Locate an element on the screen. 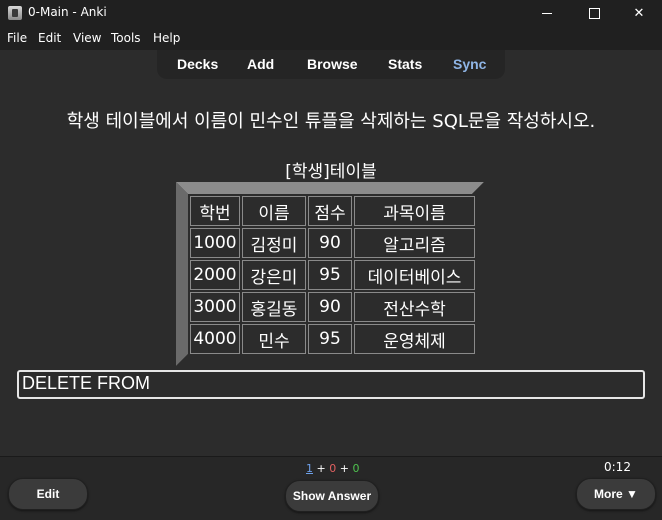  edit-button: Edit is located at coordinates (48, 494).